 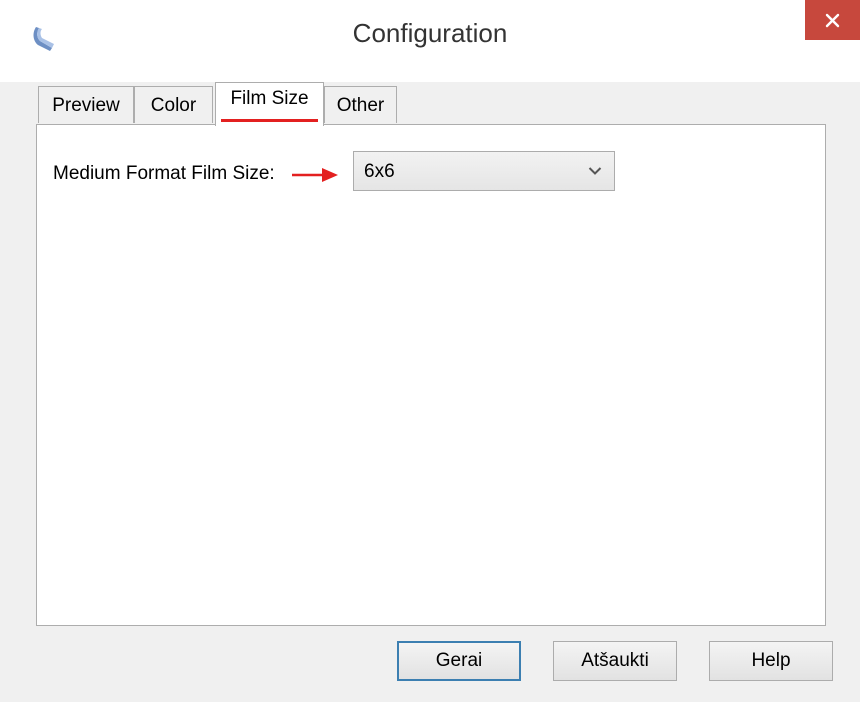 What do you see at coordinates (595, 171) in the screenshot?
I see `chevron-down-icon` at bounding box center [595, 171].